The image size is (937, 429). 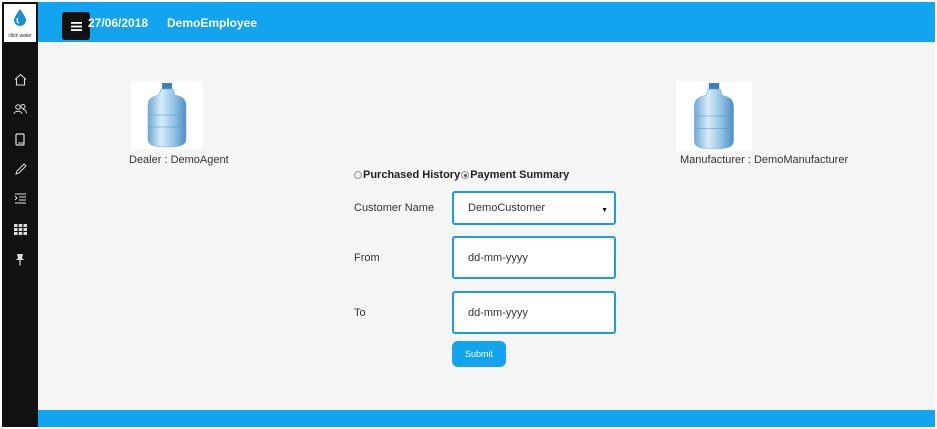 What do you see at coordinates (20, 17) in the screenshot?
I see `water-drop-icon` at bounding box center [20, 17].